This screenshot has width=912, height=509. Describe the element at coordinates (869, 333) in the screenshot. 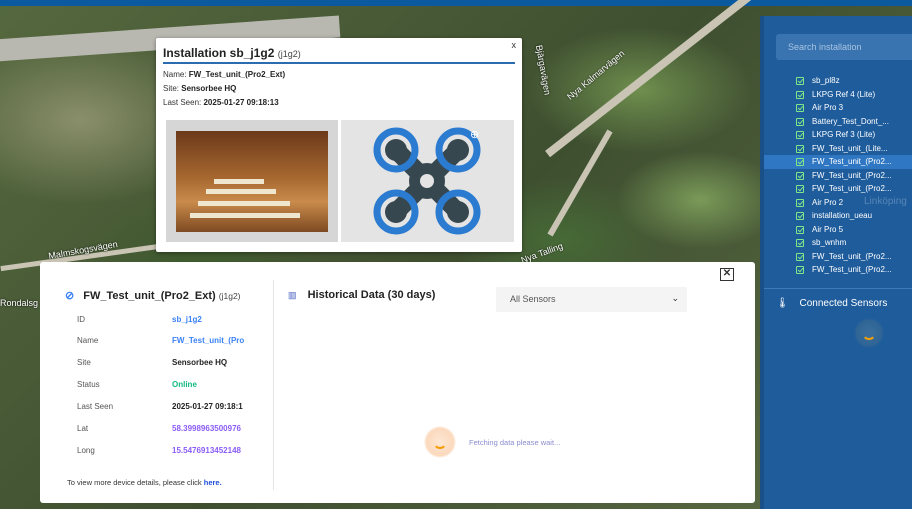

I see `sidebar-loading-spinner` at that location.